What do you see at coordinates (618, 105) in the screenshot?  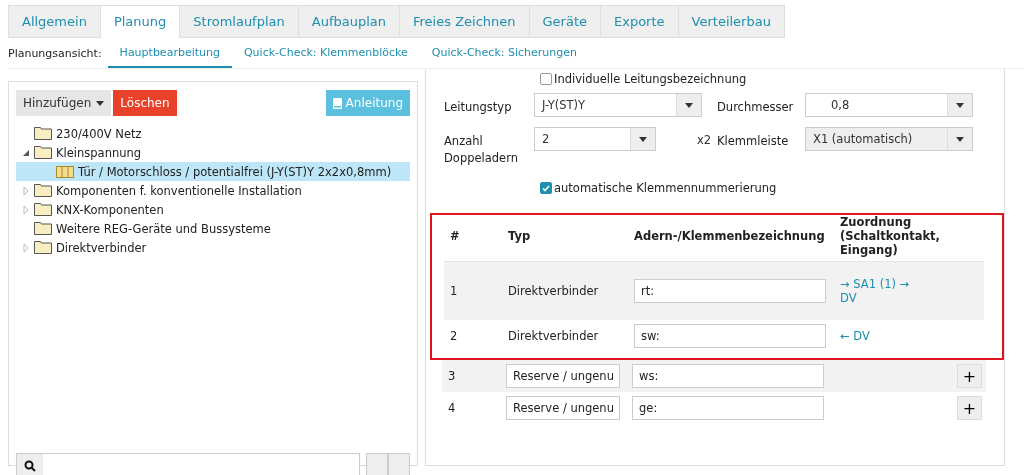 I see `dropdown: J-Y(ST)Y` at bounding box center [618, 105].